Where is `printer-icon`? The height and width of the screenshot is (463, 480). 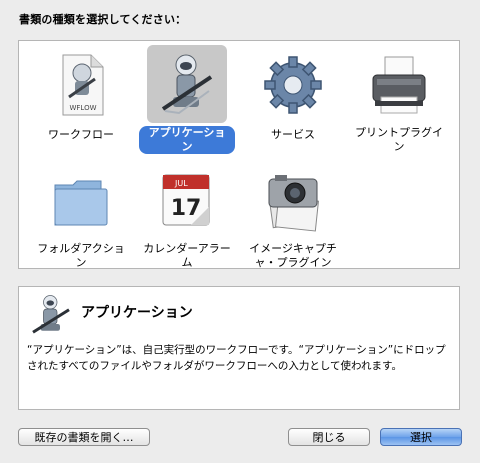 printer-icon is located at coordinates (399, 85).